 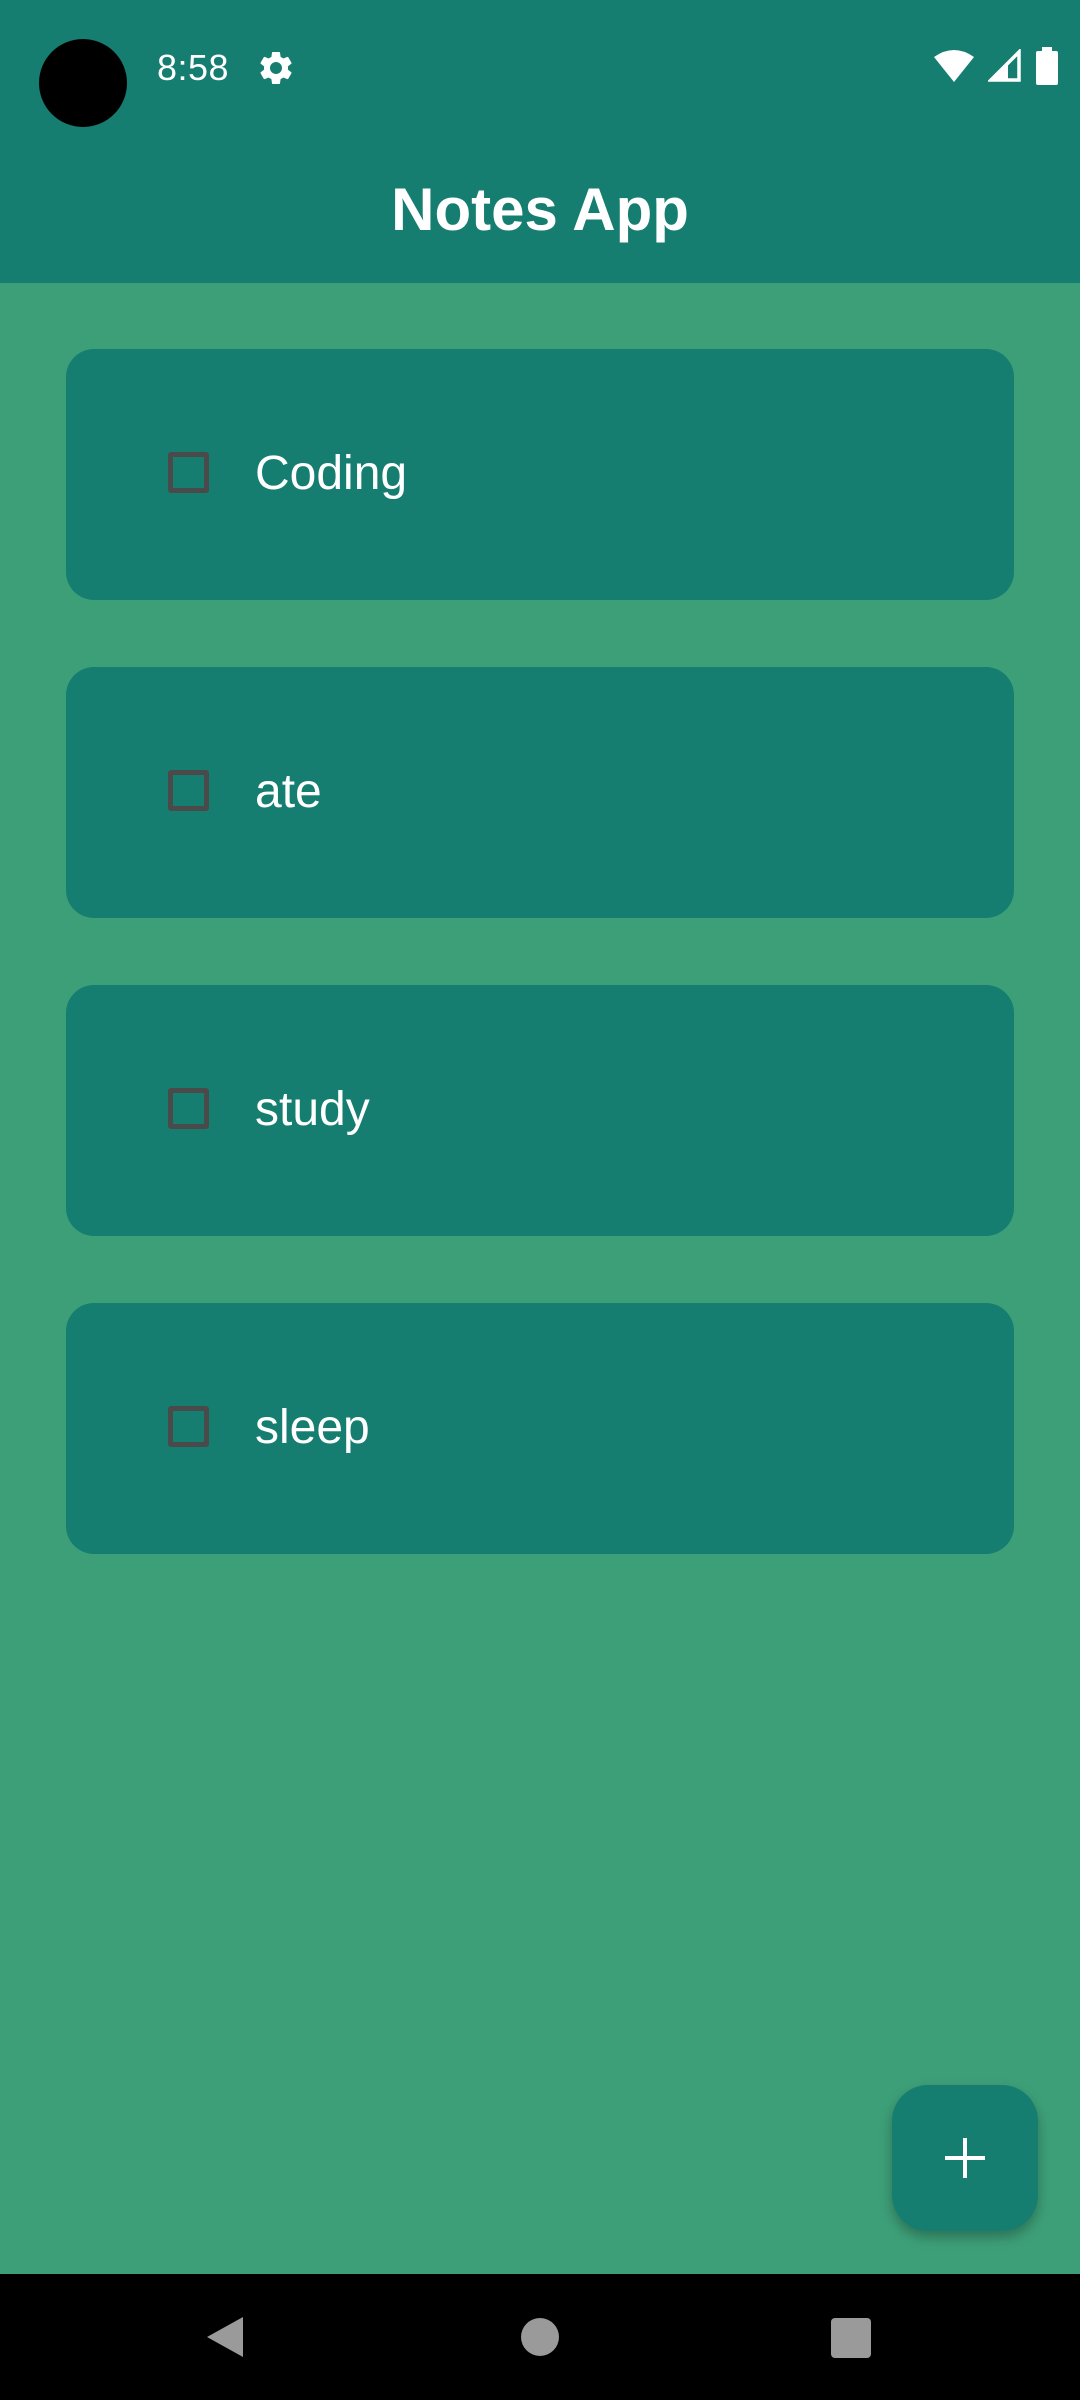 I want to click on page-title: Notes App, so click(x=540, y=209).